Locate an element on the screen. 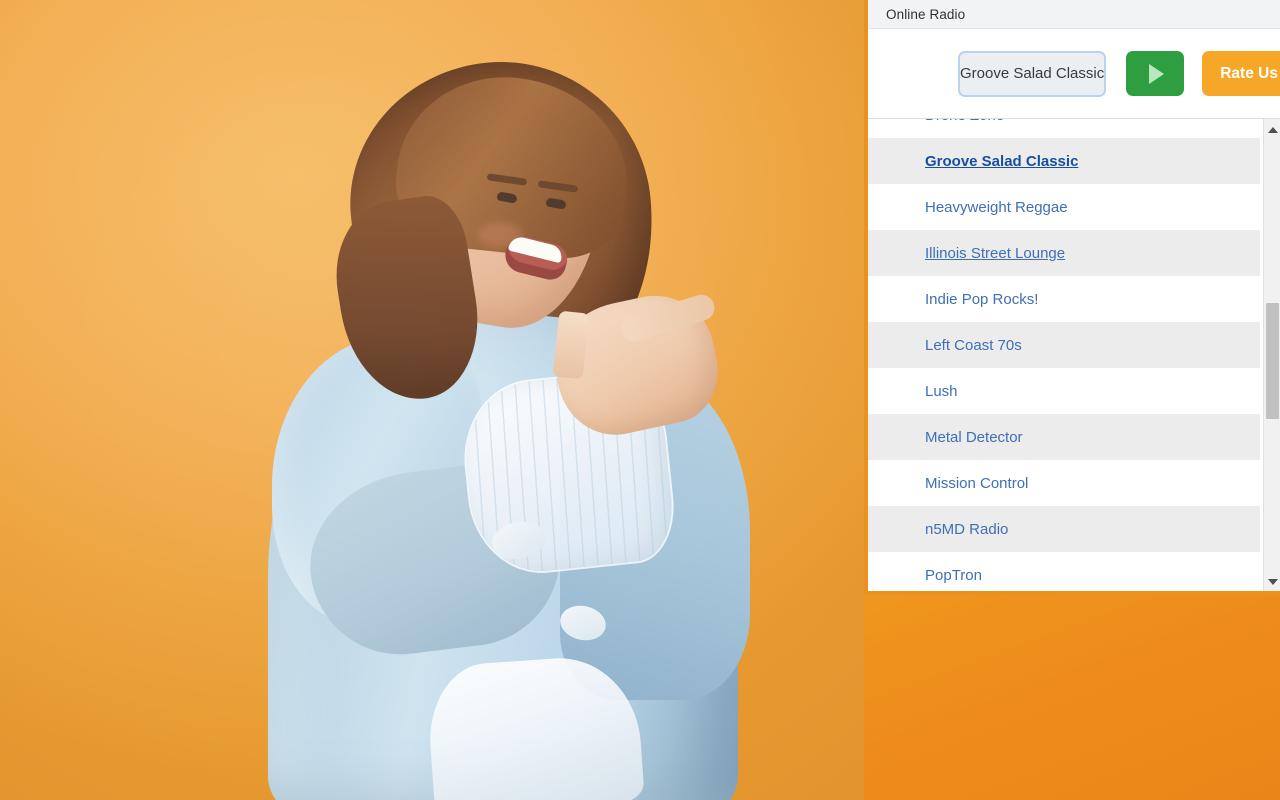 The width and height of the screenshot is (1280, 800). station-list-item-label: Left Coast 70s is located at coordinates (973, 345).